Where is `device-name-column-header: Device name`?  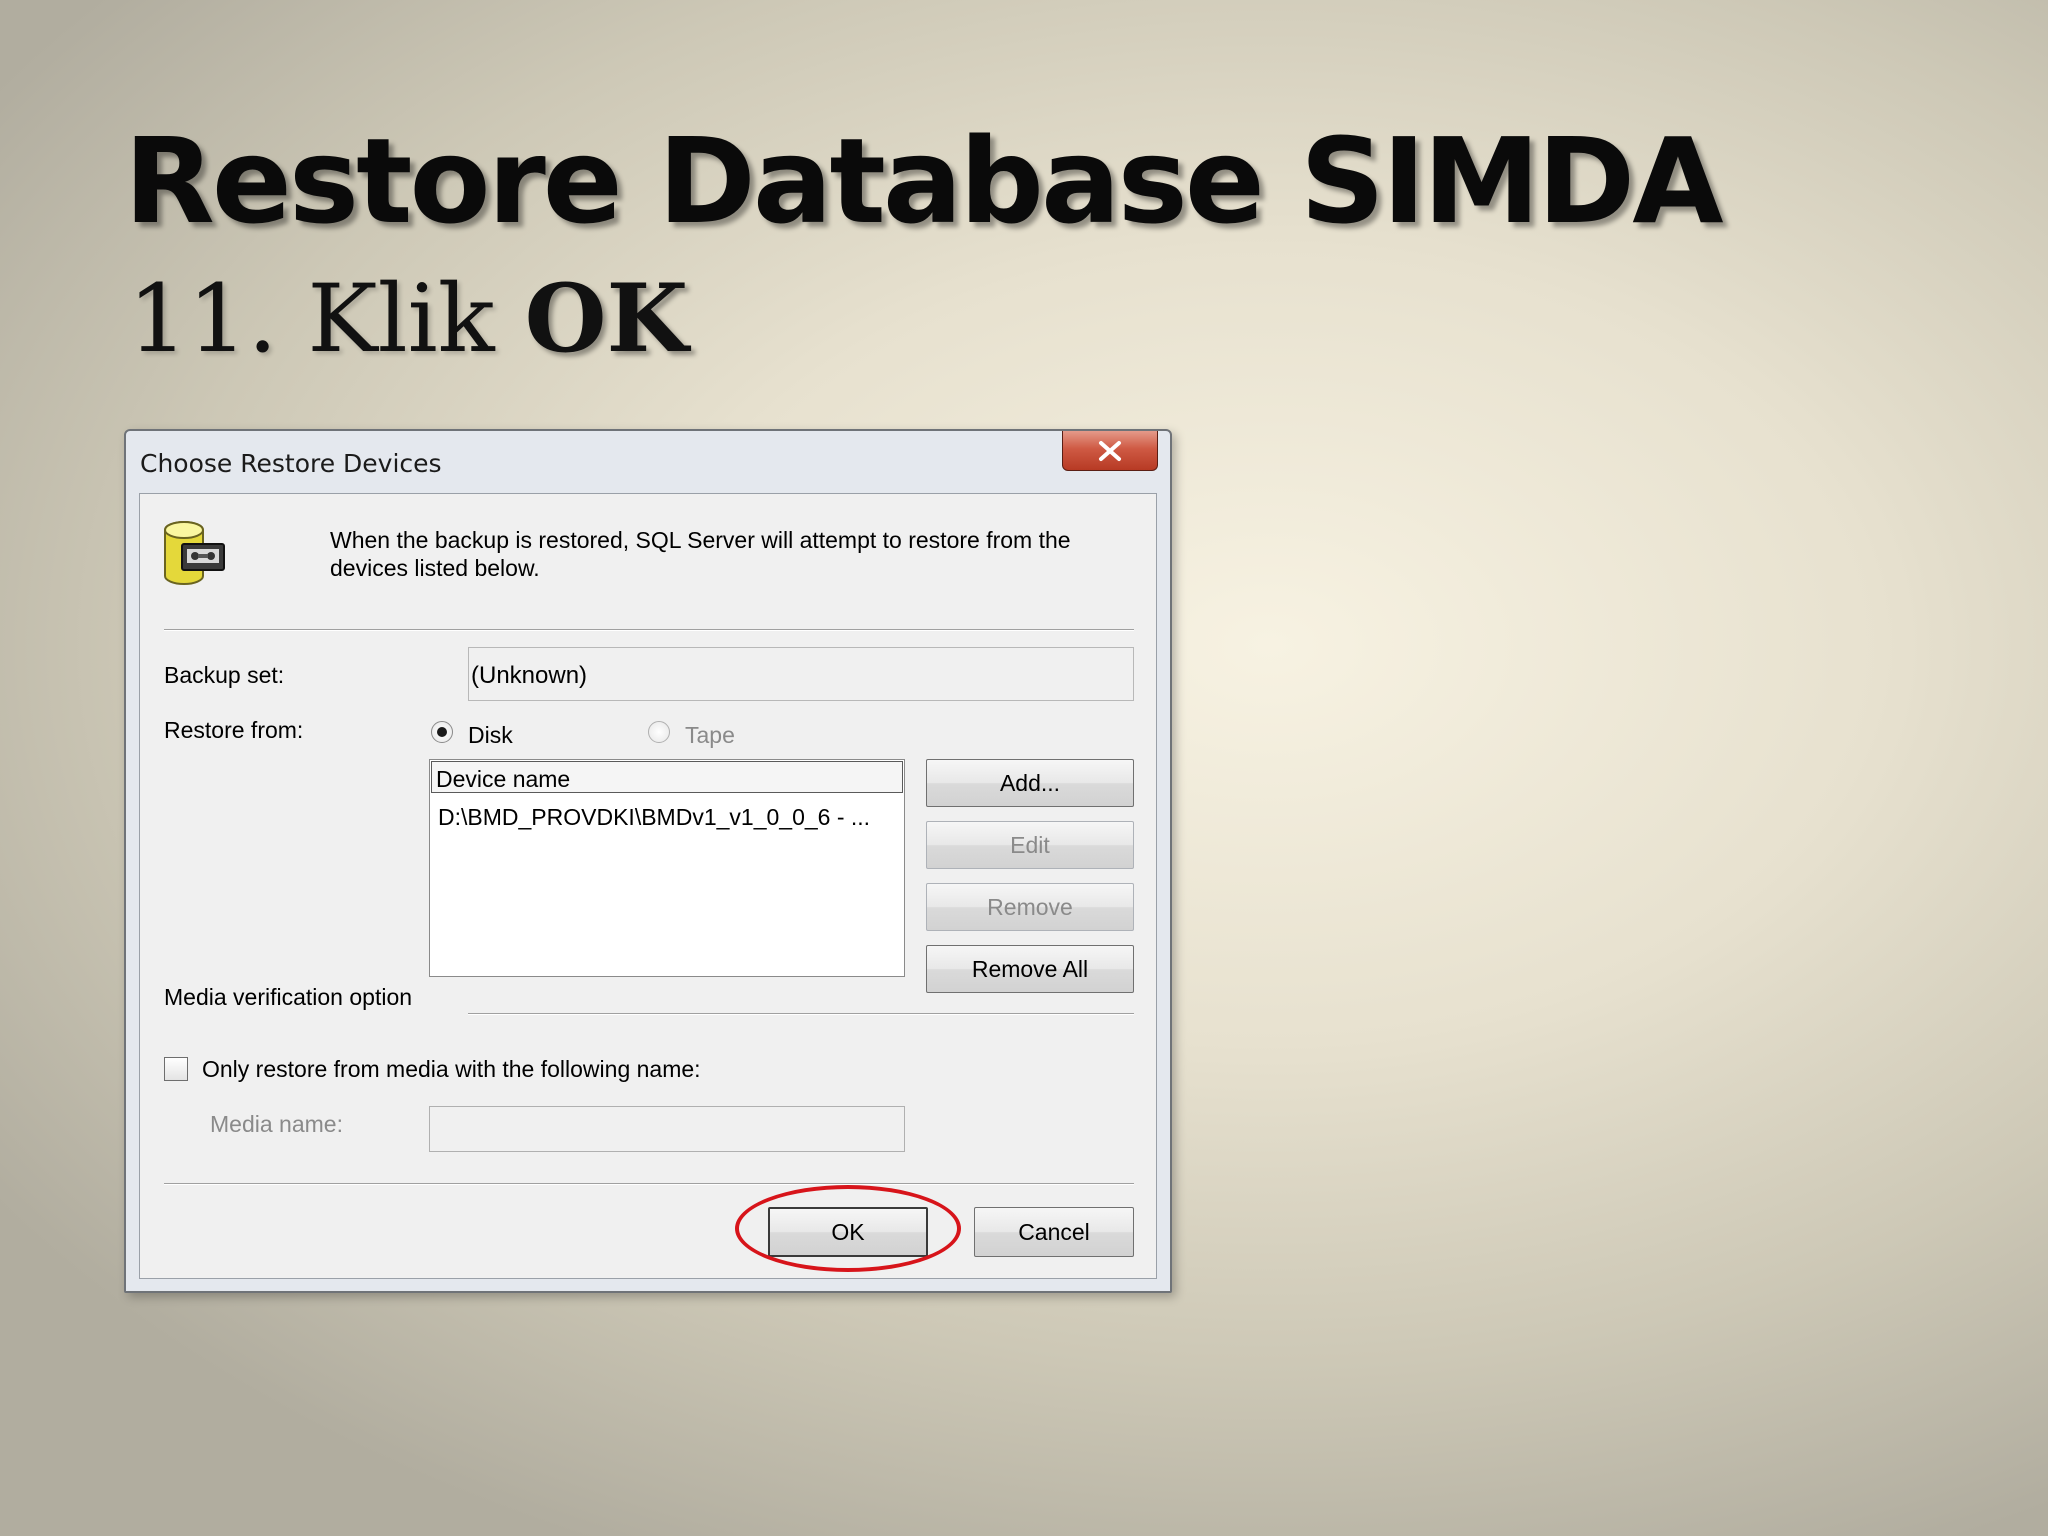
device-name-column-header: Device name is located at coordinates (667, 777).